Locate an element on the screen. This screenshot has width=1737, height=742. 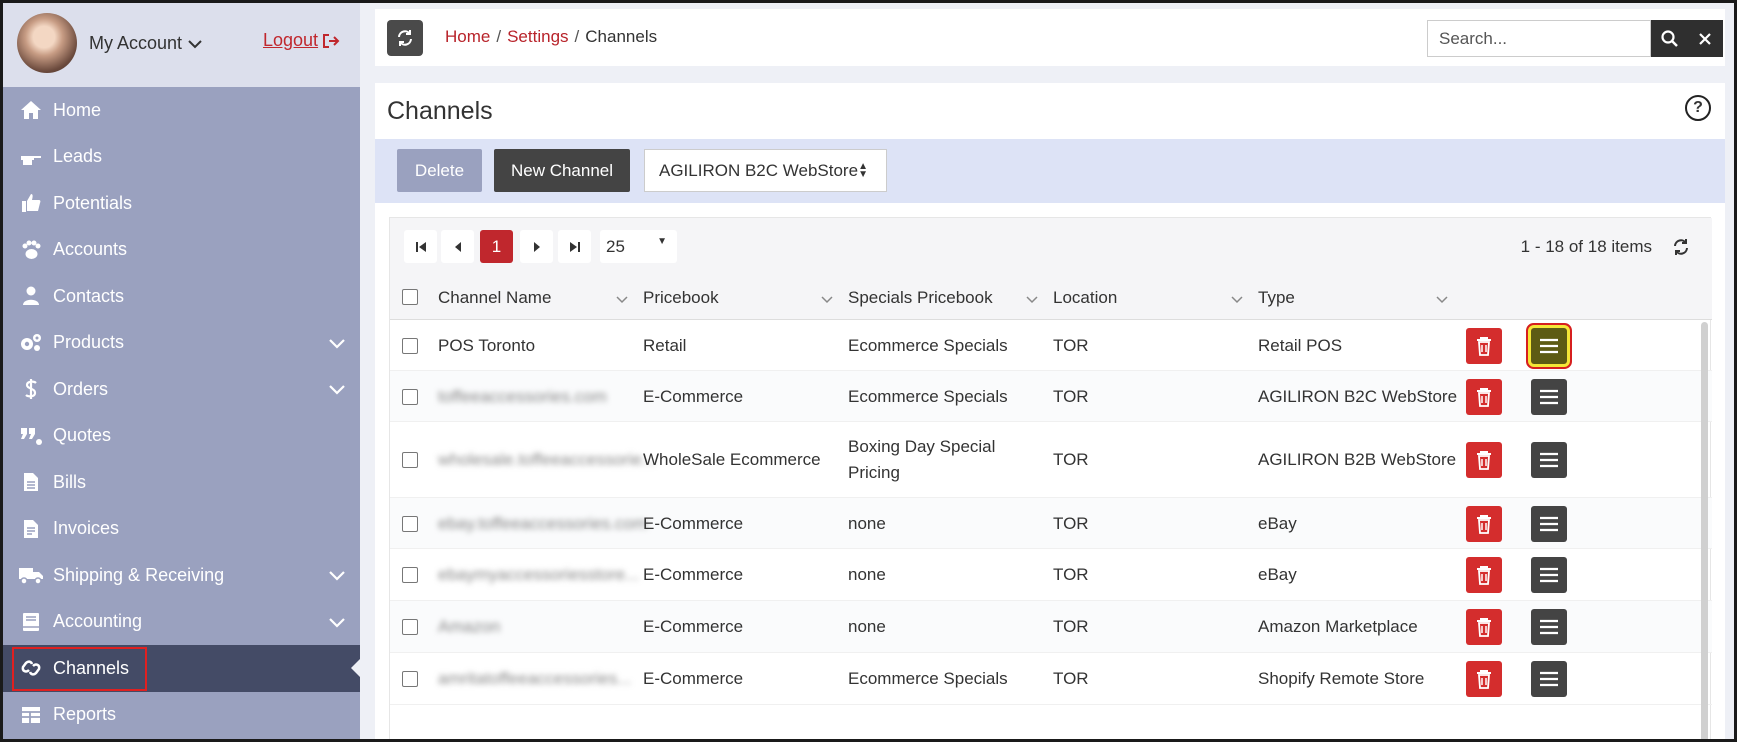
sidebar-item-quotes: Quotes is located at coordinates (181, 436).